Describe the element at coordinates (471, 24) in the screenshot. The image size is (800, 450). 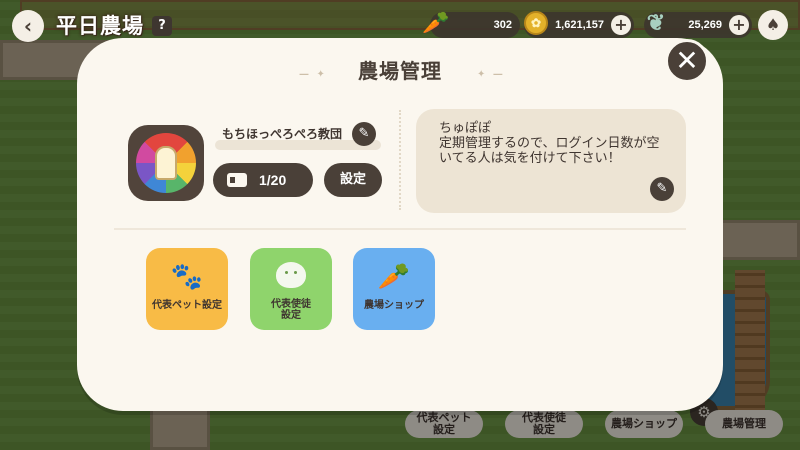
I see `carrot-resource: 🥕 302` at that location.